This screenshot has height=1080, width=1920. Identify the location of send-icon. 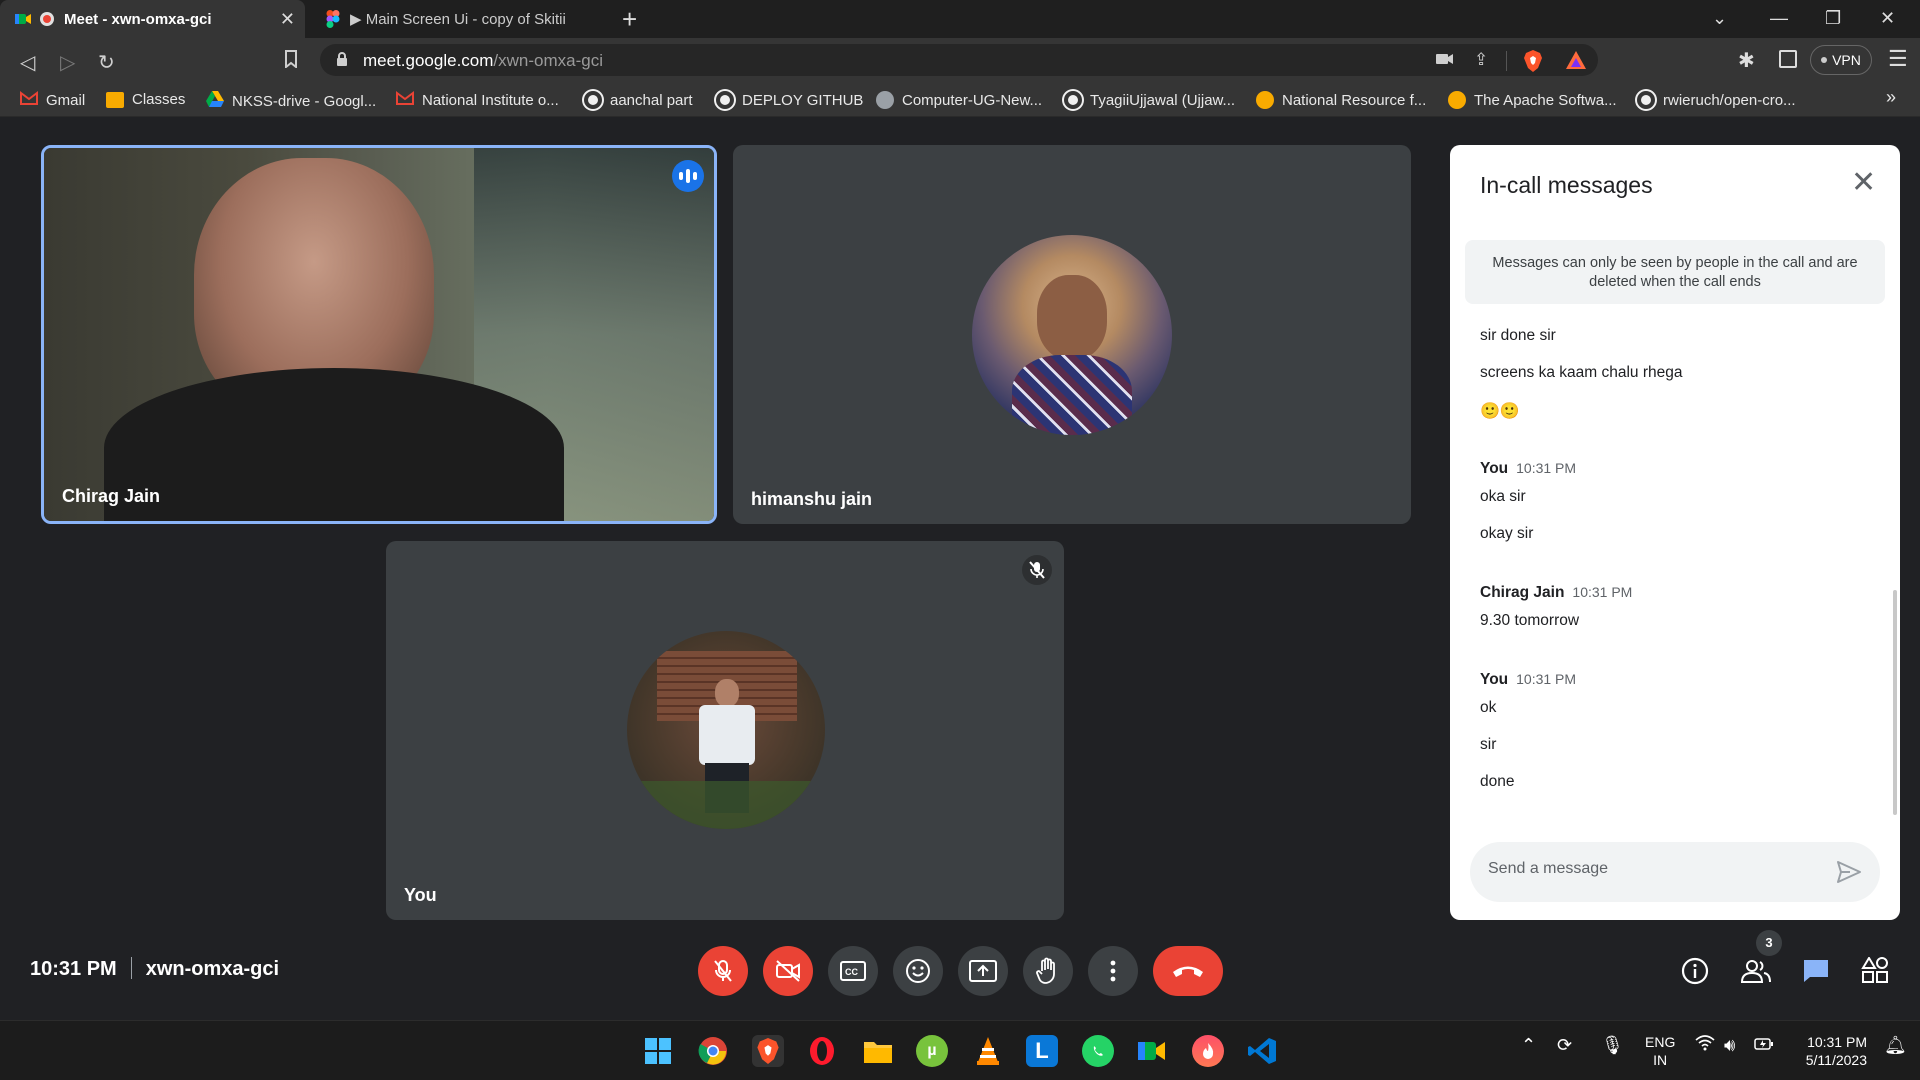
(1849, 874).